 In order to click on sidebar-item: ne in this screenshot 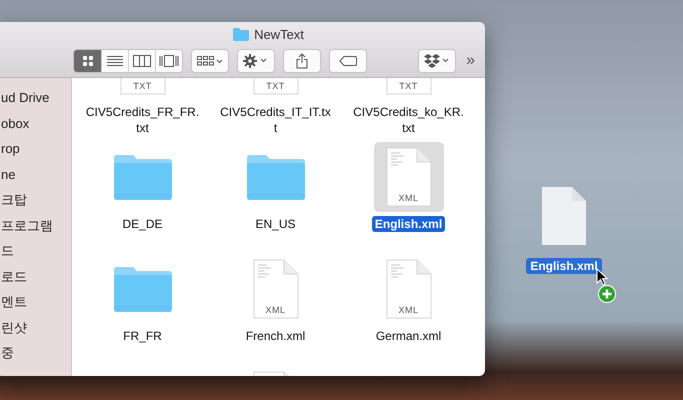, I will do `click(36, 177)`.